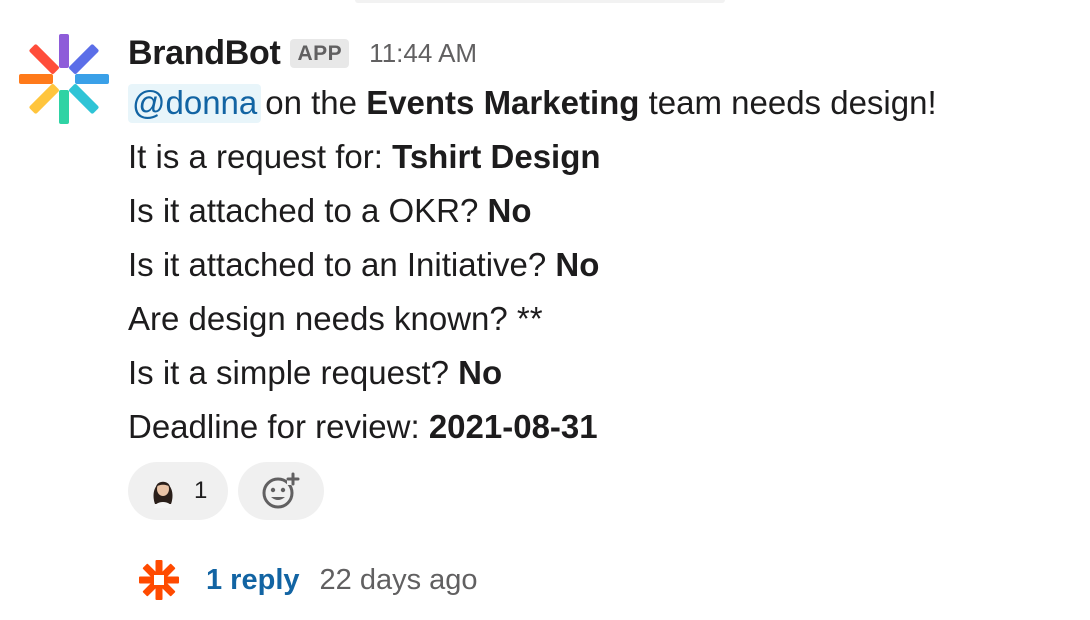 The image size is (1090, 620). Describe the element at coordinates (788, 102) in the screenshot. I see `intro-post: team needs design!` at that location.